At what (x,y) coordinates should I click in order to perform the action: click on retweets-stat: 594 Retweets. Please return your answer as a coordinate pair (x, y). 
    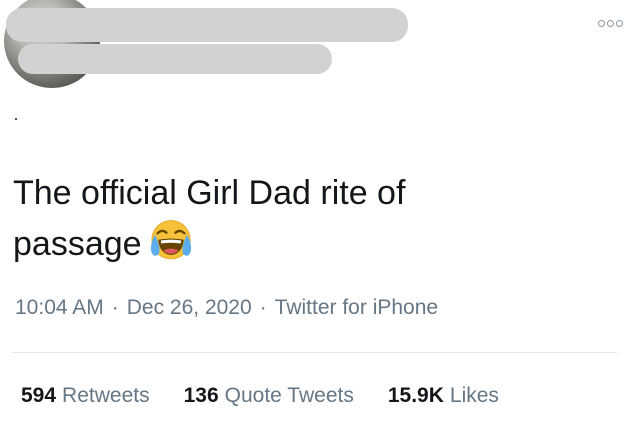
    Looking at the image, I should click on (85, 396).